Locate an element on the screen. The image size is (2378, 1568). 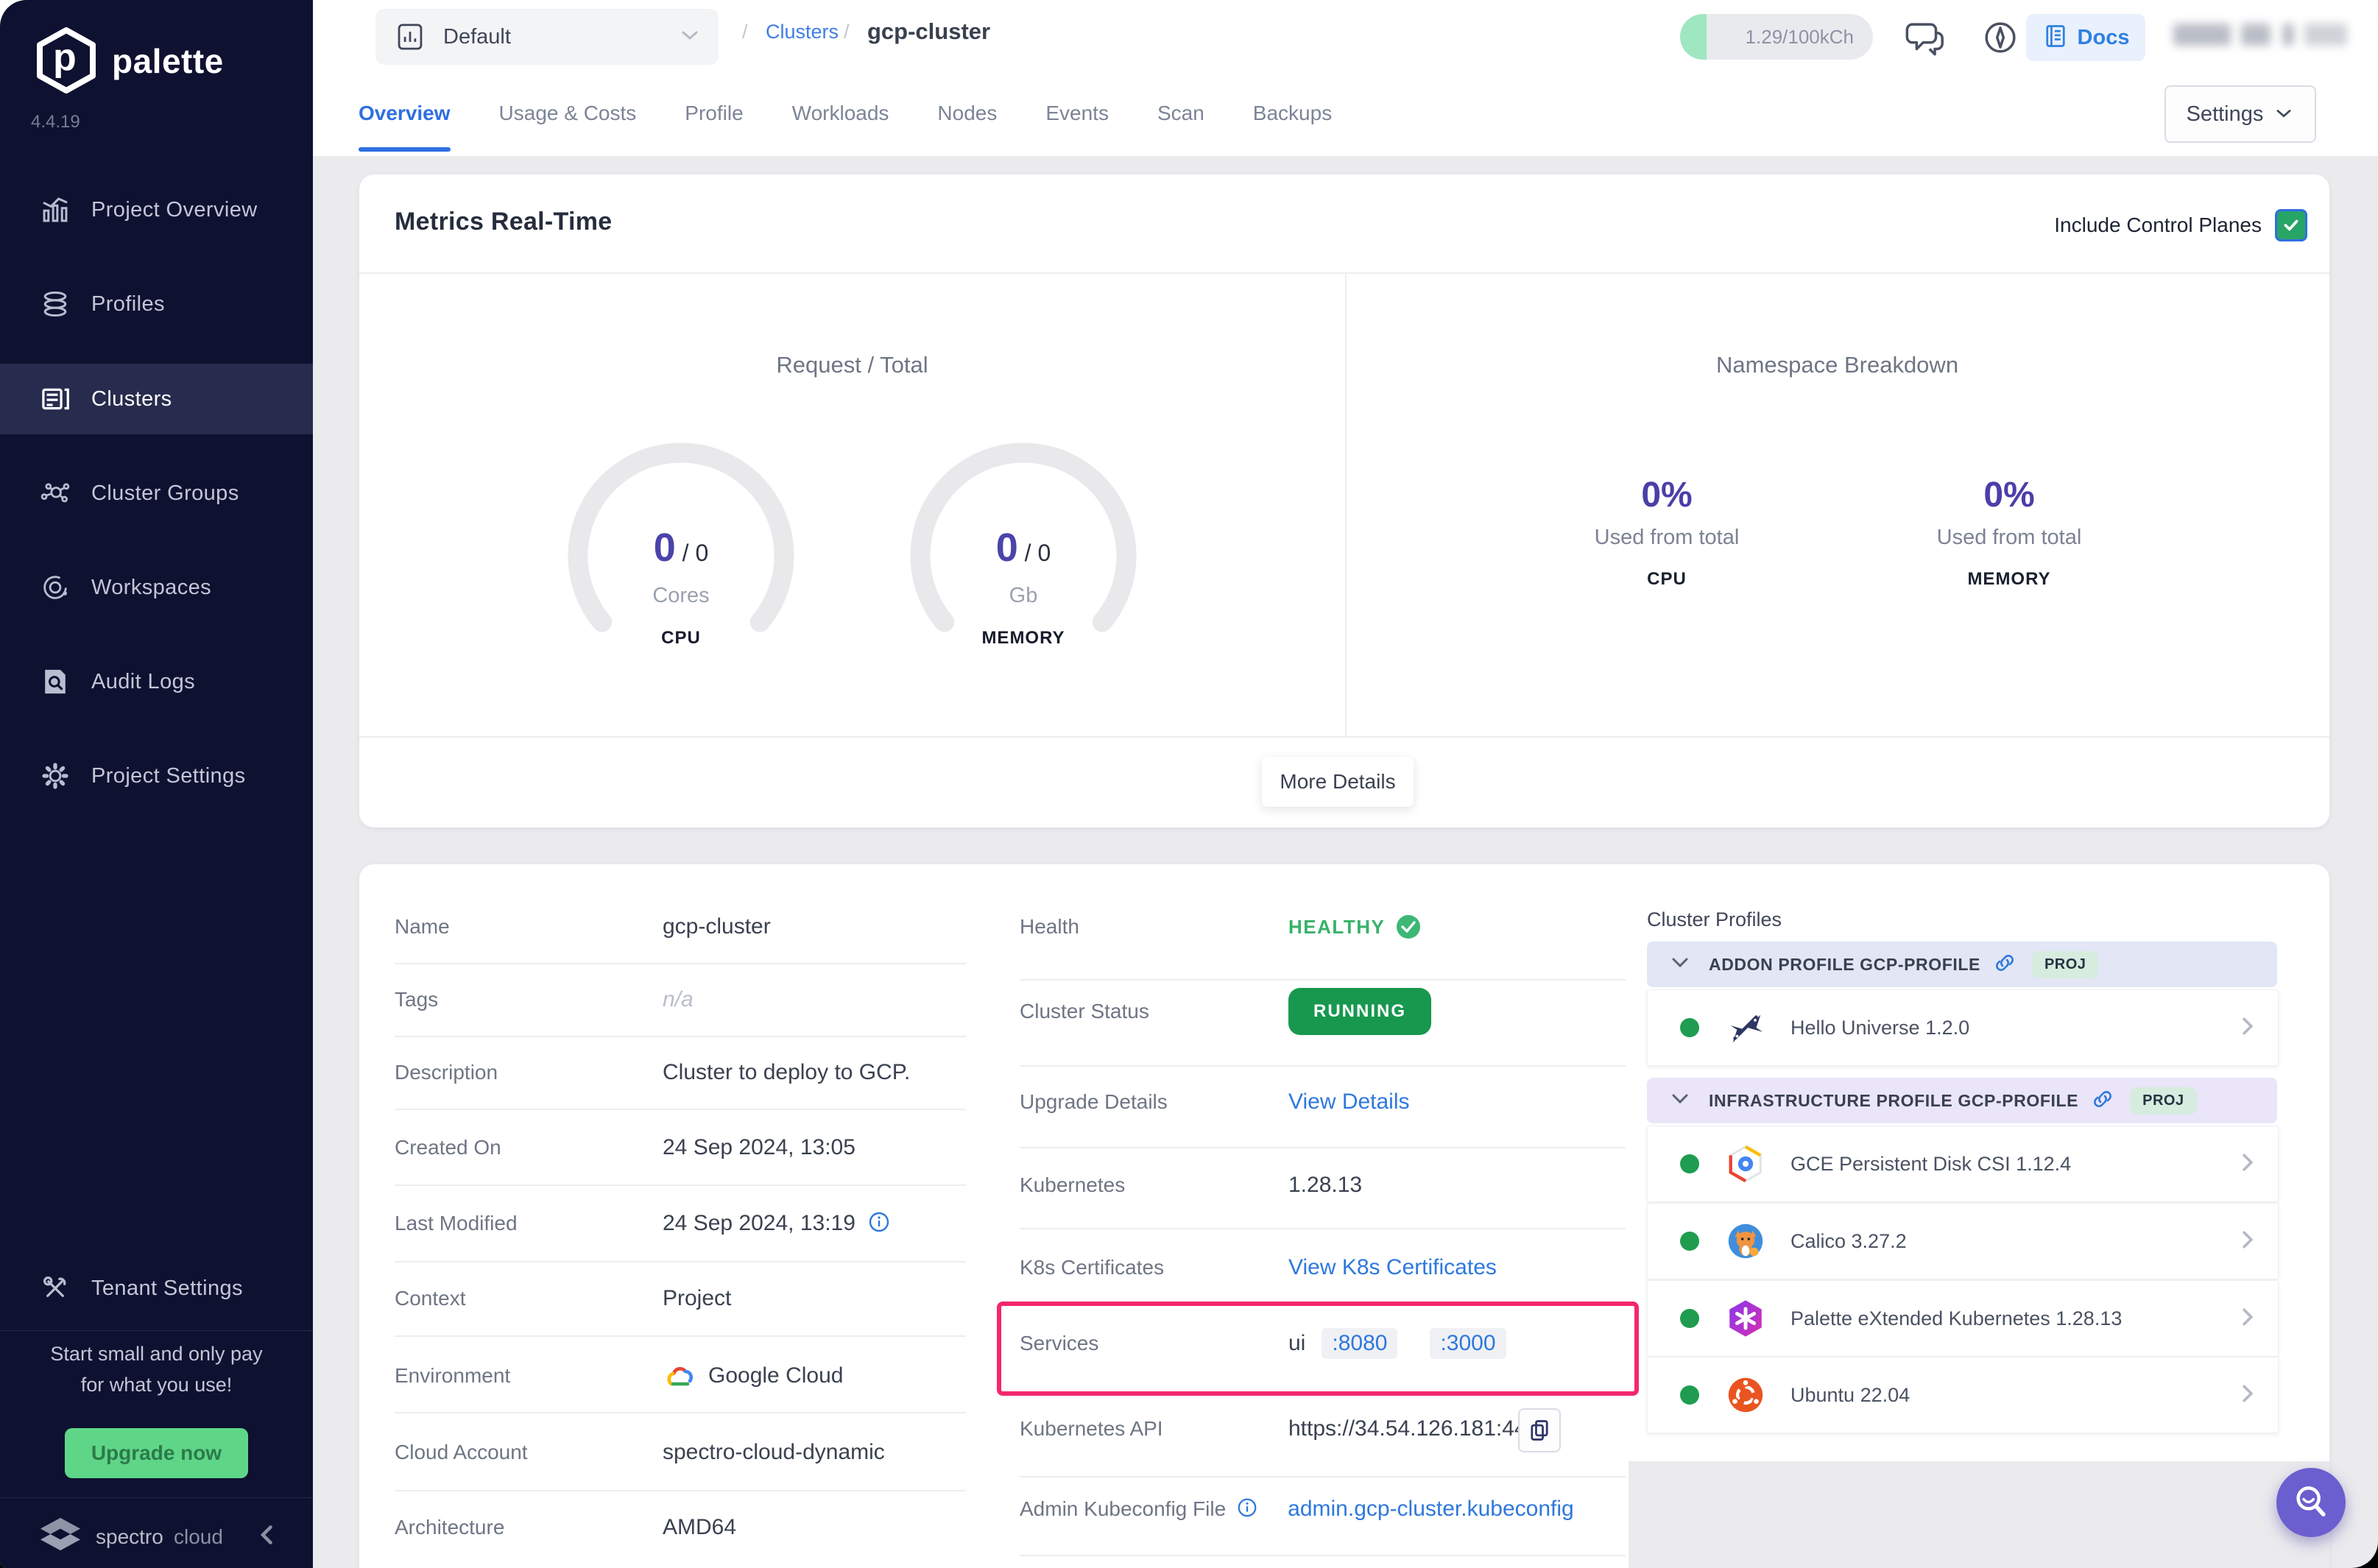
ubuntu-icon is located at coordinates (1746, 1395).